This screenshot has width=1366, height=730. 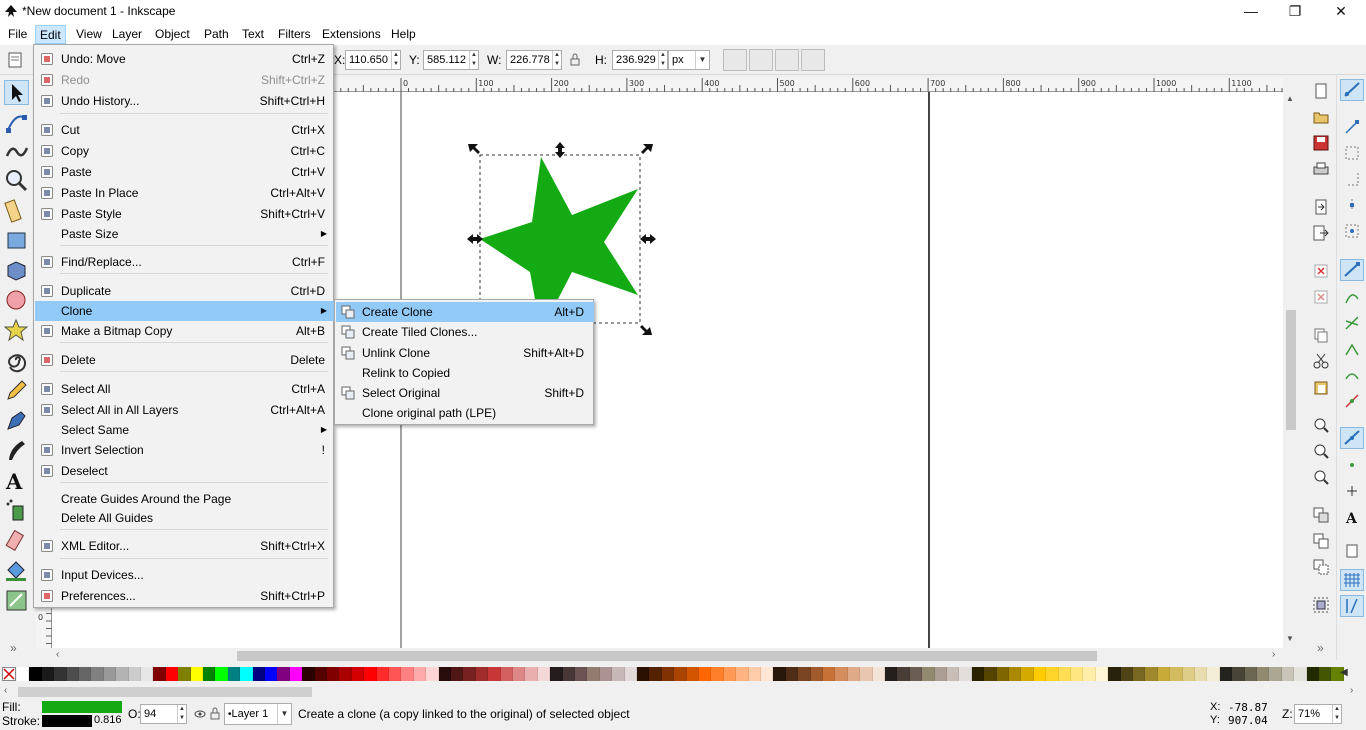 What do you see at coordinates (648, 239) in the screenshot?
I see `handle-right` at bounding box center [648, 239].